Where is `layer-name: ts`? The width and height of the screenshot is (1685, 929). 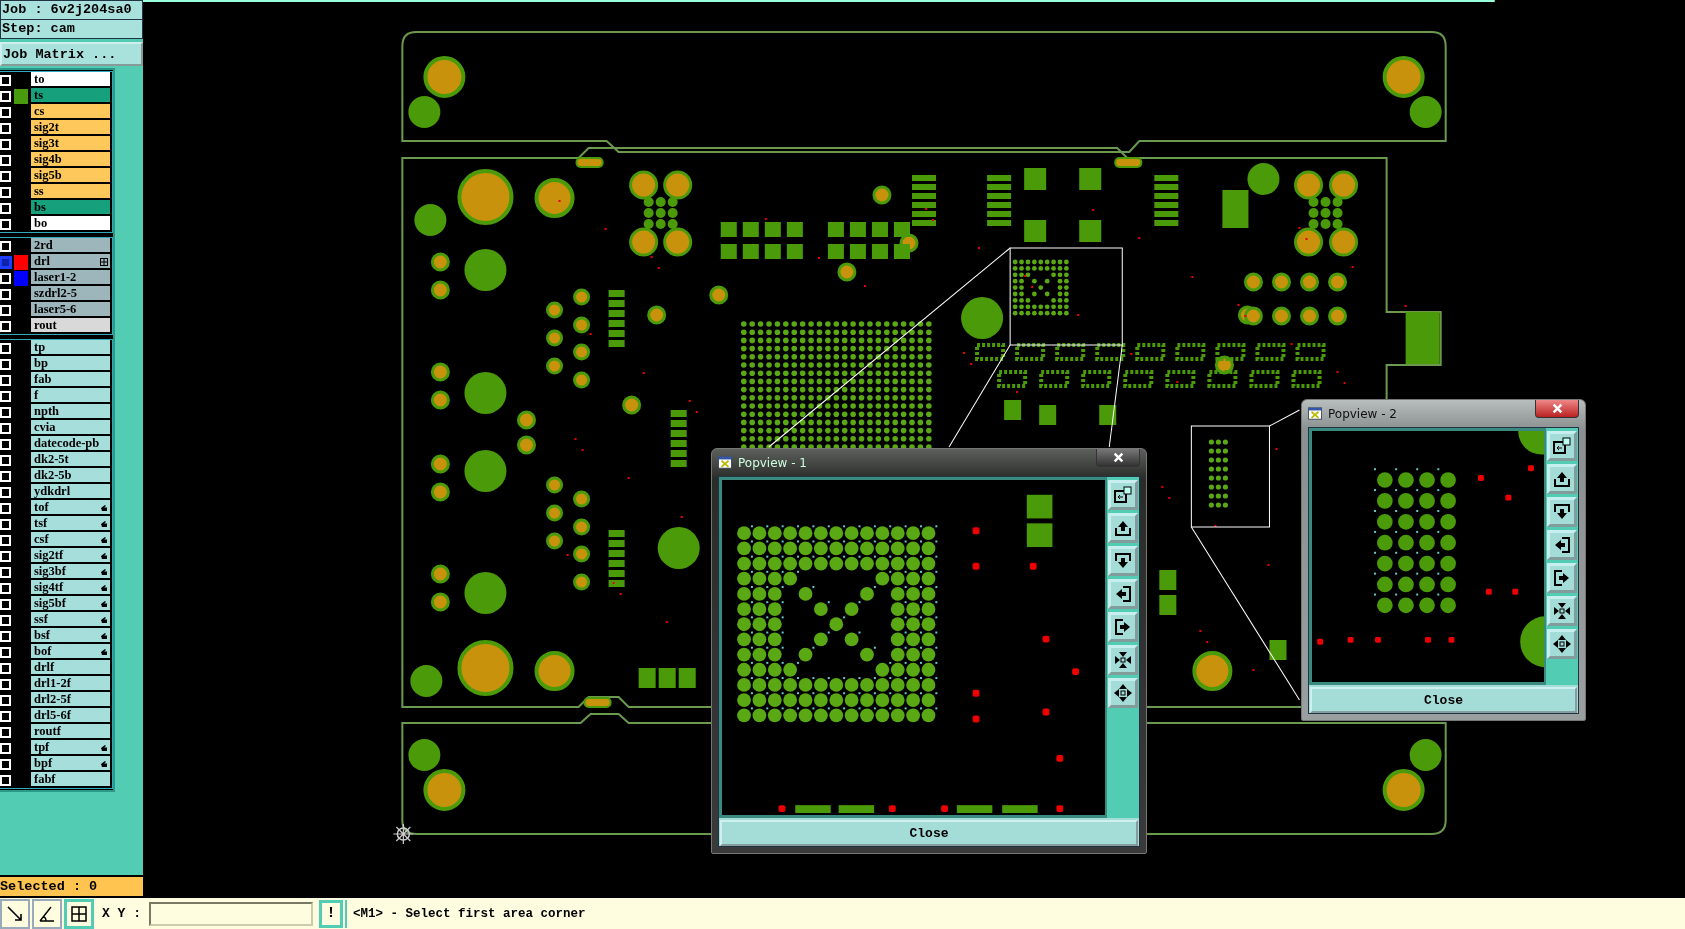 layer-name: ts is located at coordinates (70, 95).